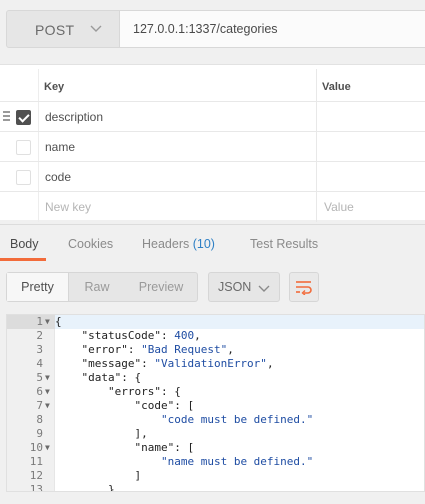 This screenshot has height=504, width=425. I want to click on param-key: code, so click(58, 177).